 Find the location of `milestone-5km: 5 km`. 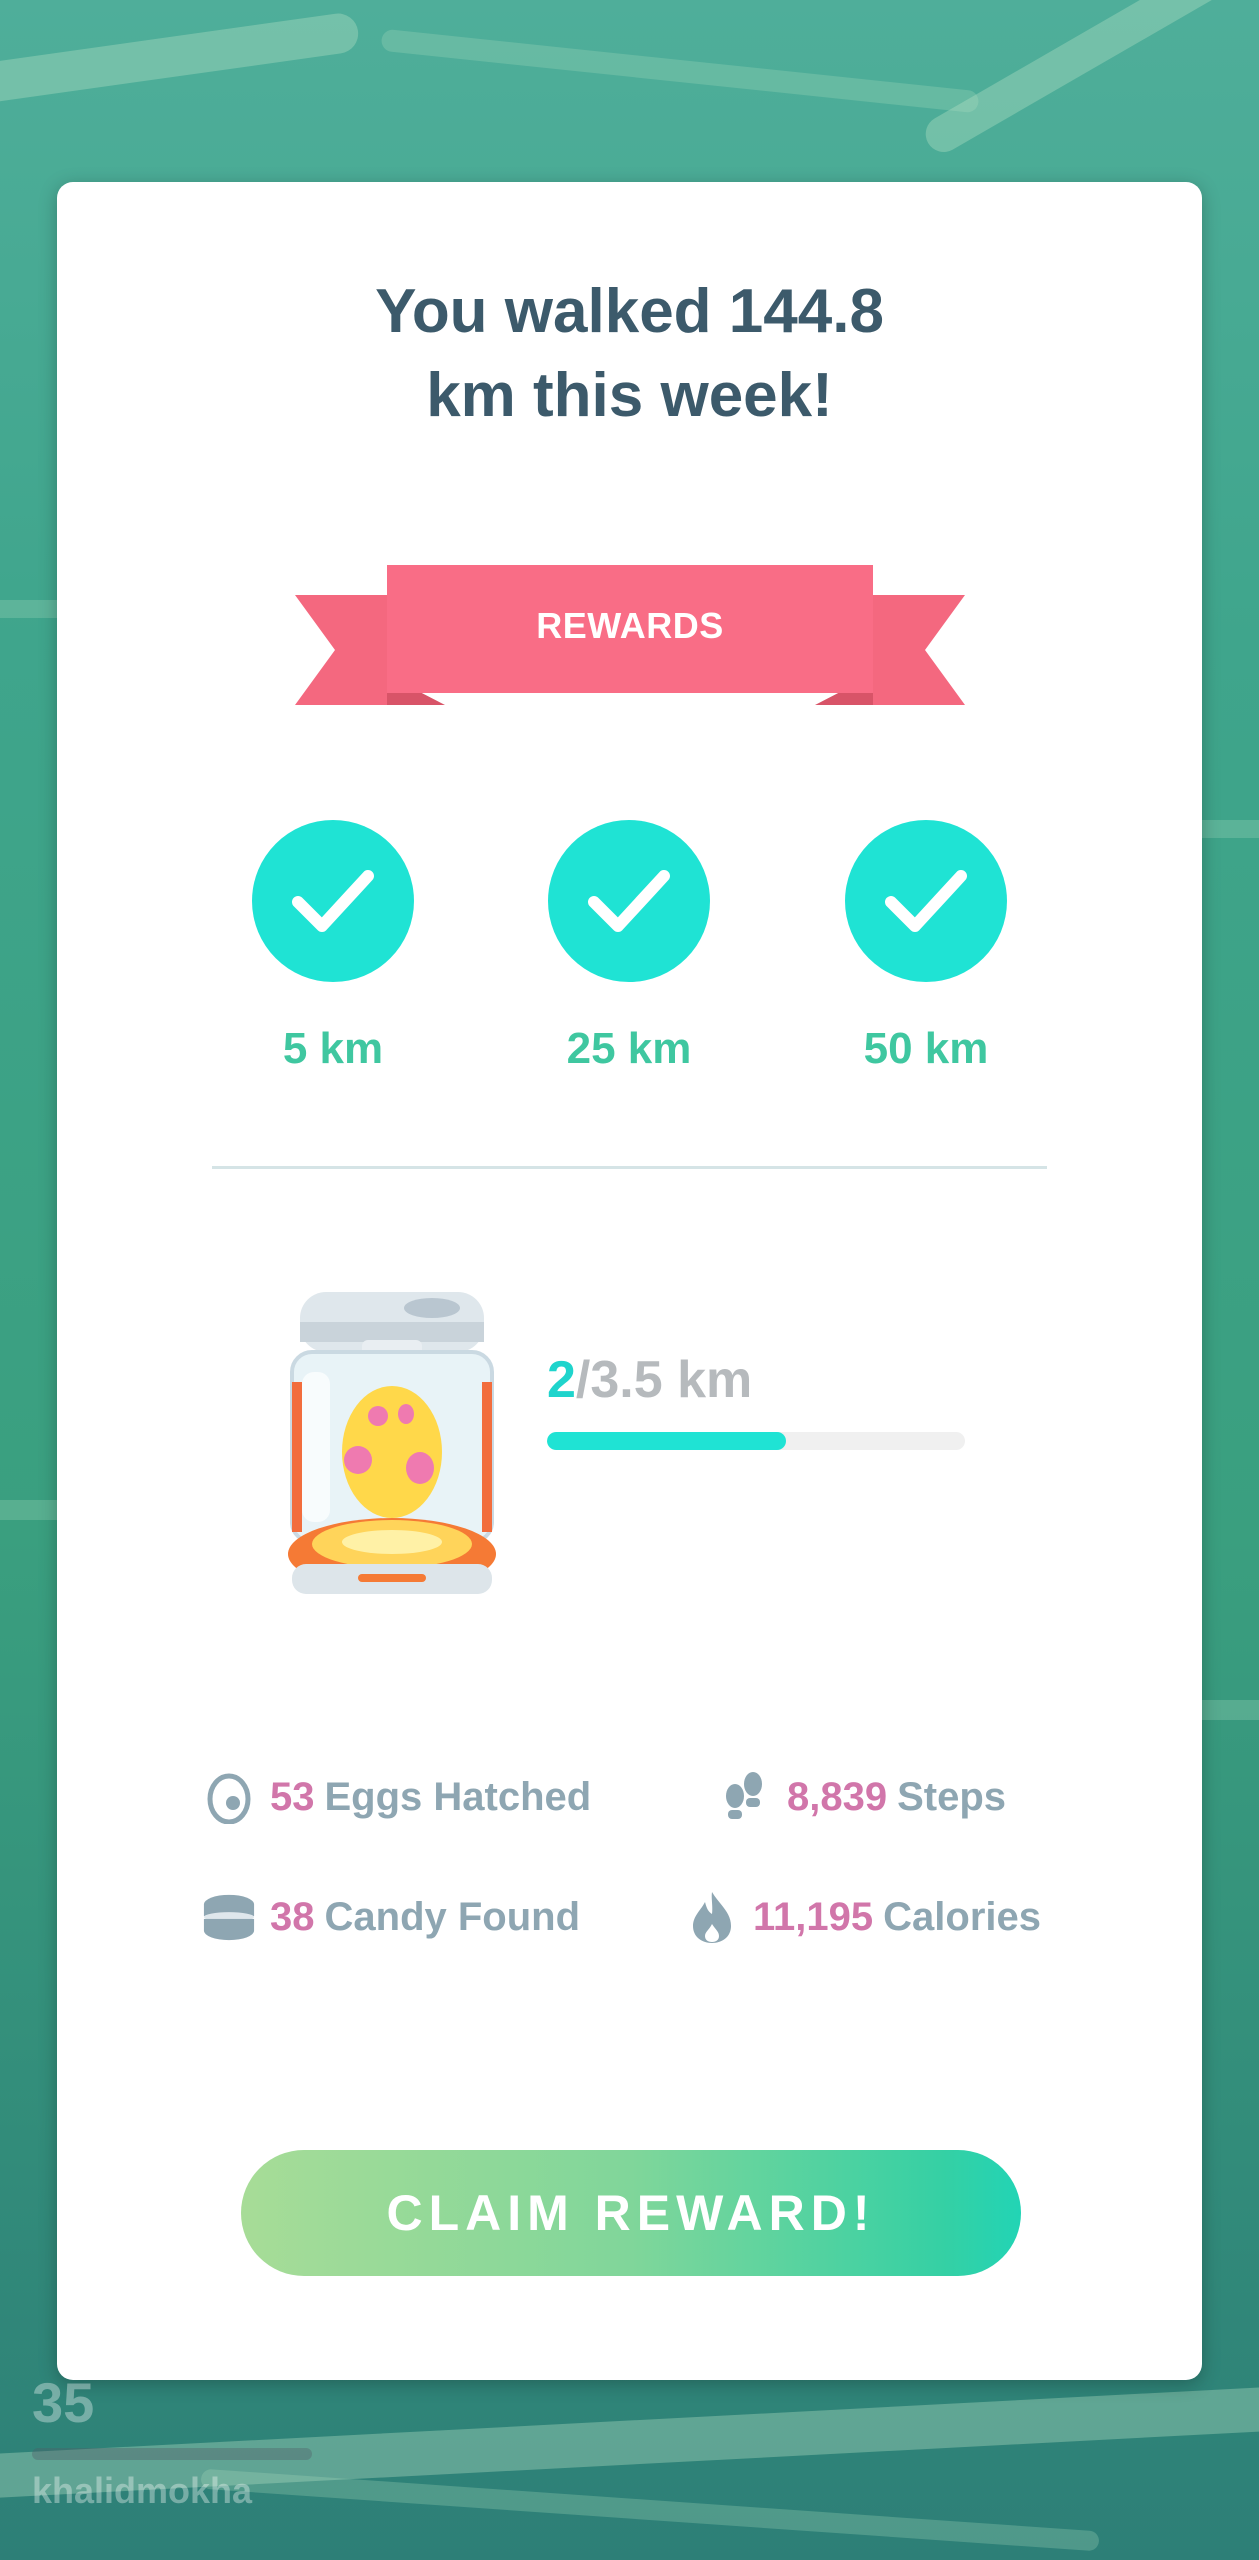

milestone-5km: 5 km is located at coordinates (333, 947).